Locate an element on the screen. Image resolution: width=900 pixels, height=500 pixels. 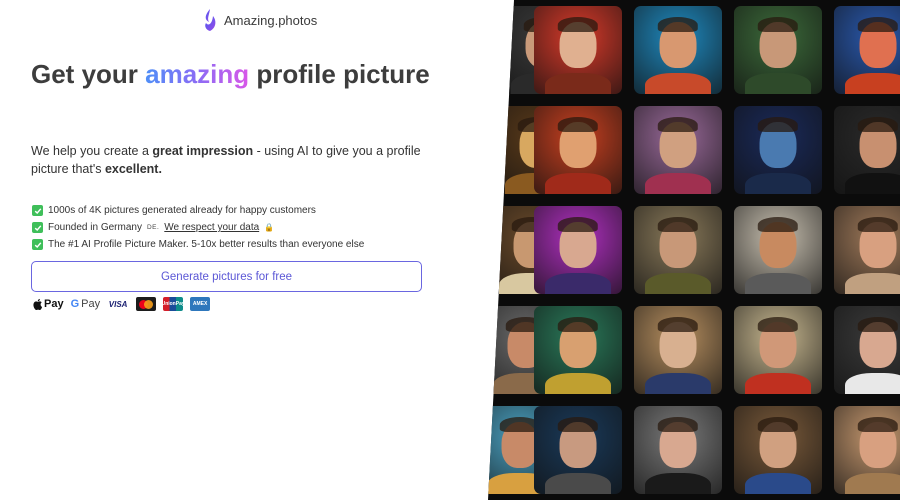
amex-logo: AMEX is located at coordinates (200, 304).